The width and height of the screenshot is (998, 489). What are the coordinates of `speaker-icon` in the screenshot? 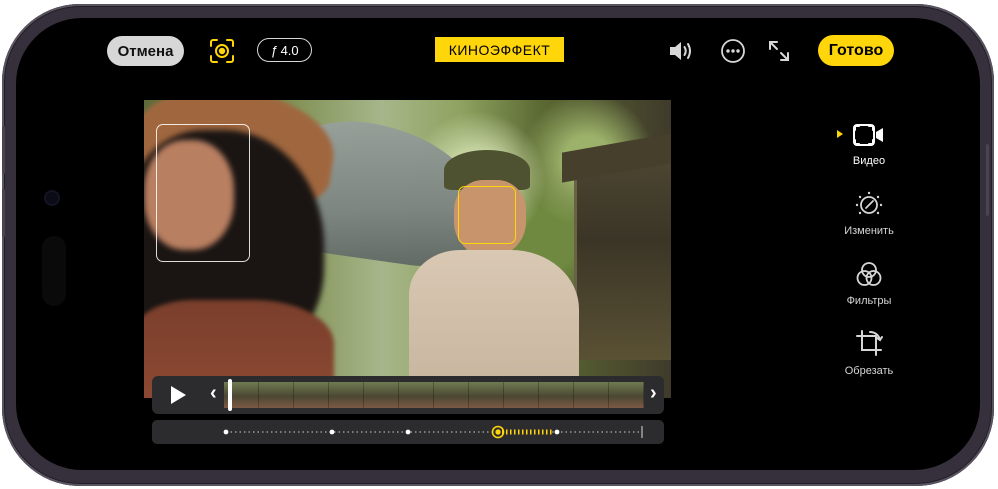 It's located at (681, 51).